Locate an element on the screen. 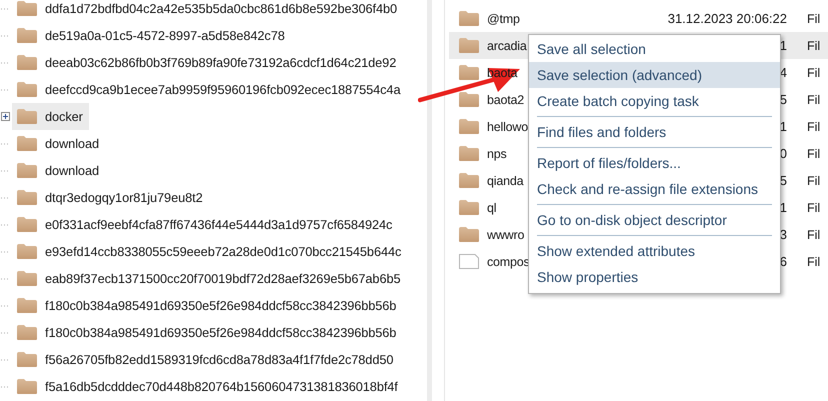  modified-date: 31.12.2023 20:06:22 is located at coordinates (727, 18).